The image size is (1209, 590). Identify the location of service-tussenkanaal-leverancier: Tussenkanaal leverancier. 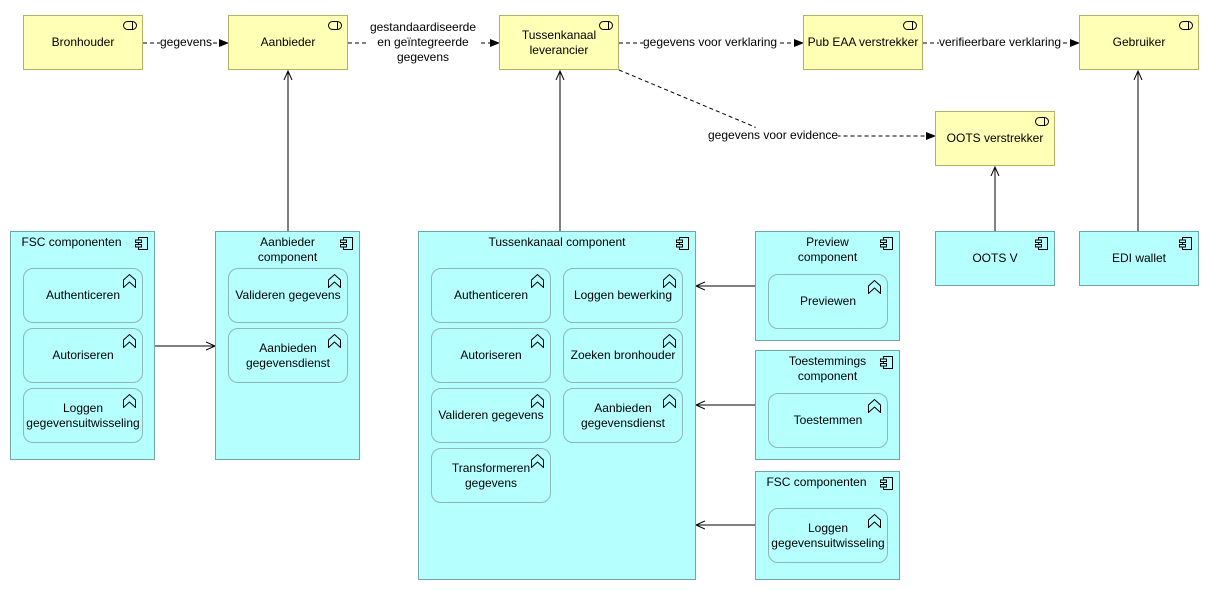
(559, 42).